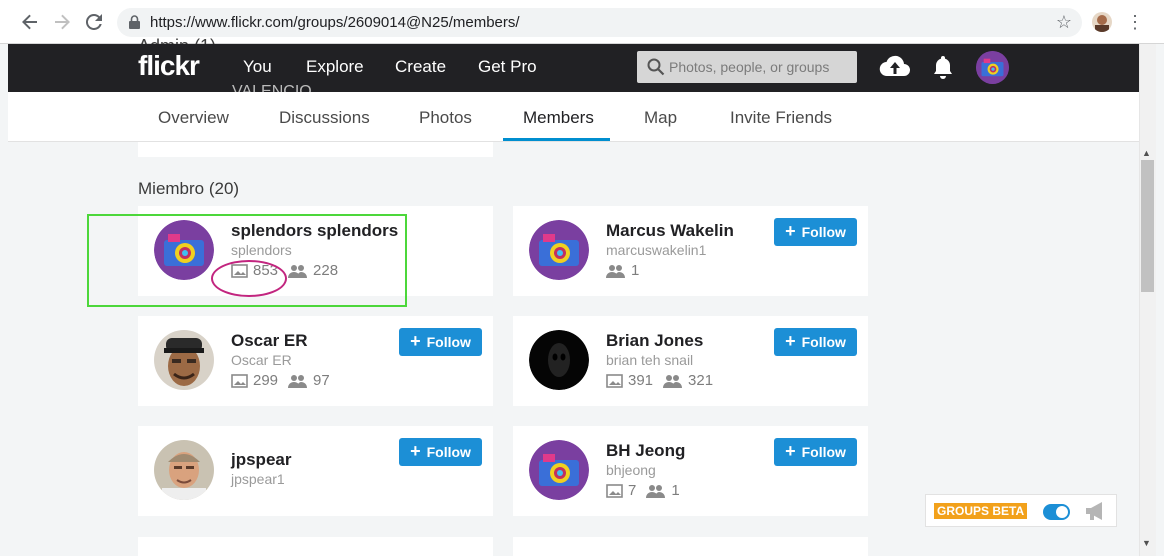 This screenshot has width=1164, height=556. I want to click on member-stats: 391 321, so click(664, 380).